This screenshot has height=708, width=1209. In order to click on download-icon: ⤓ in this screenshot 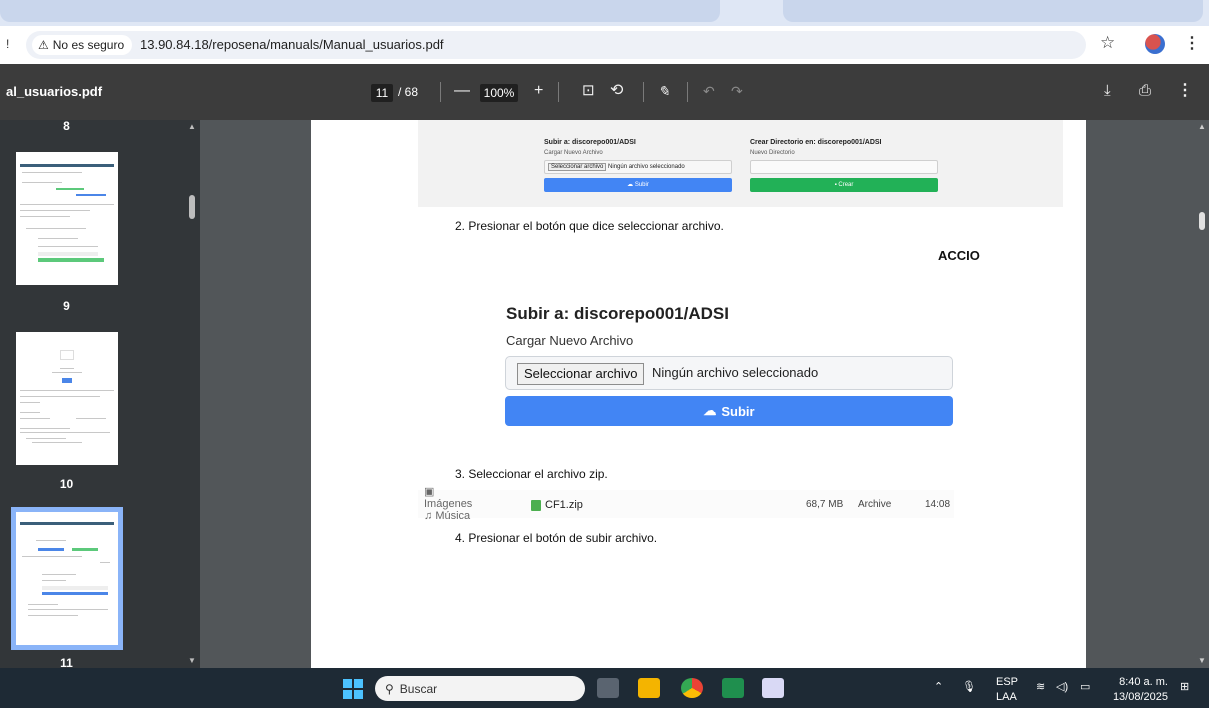, I will do `click(1107, 91)`.